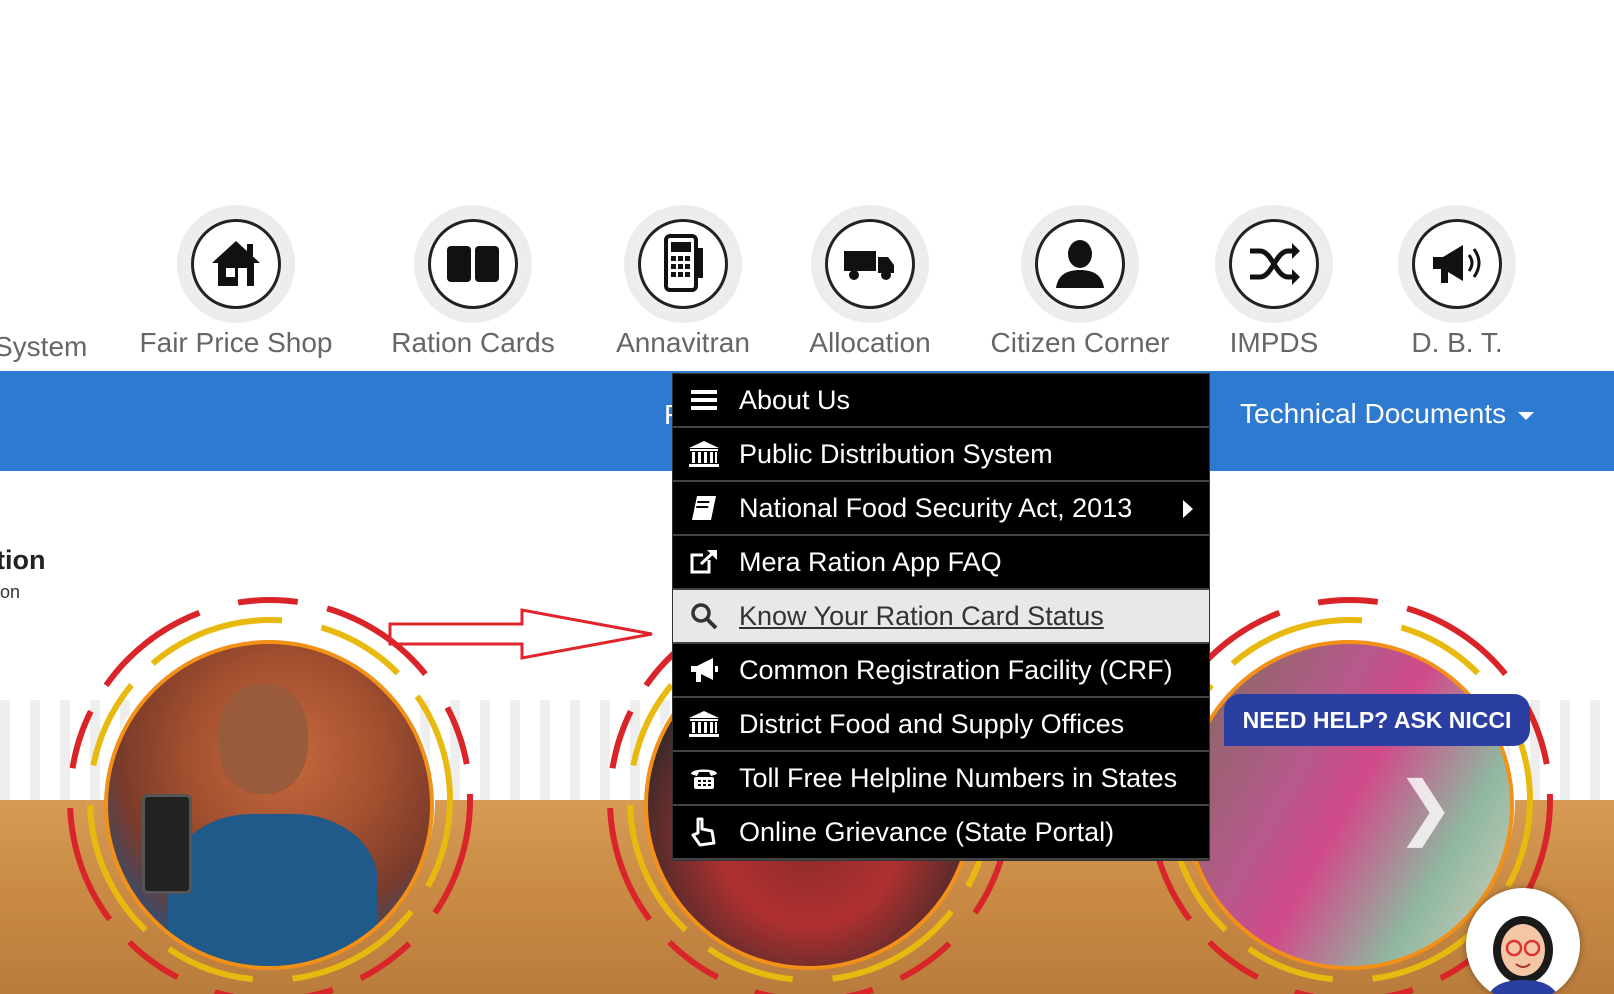 The height and width of the screenshot is (994, 1614). What do you see at coordinates (927, 831) in the screenshot?
I see `menu-item-label: Online Grievance (State Portal)` at bounding box center [927, 831].